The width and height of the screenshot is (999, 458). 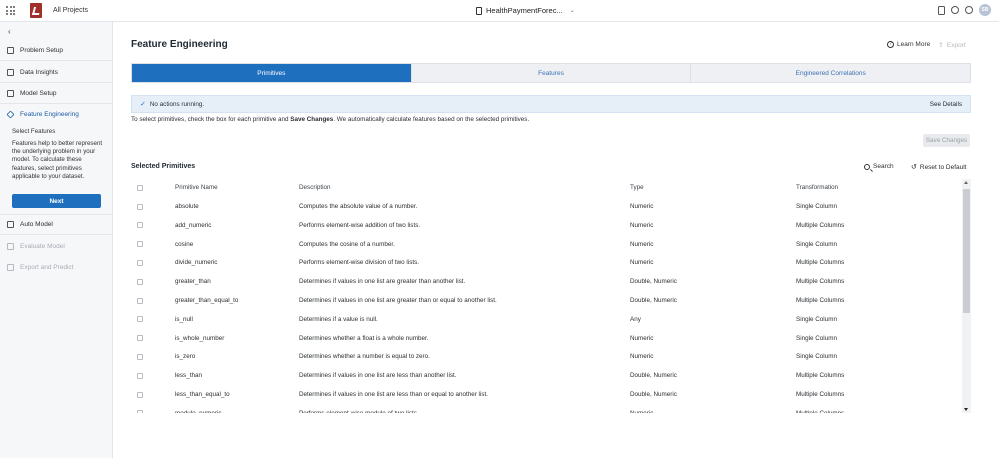 What do you see at coordinates (36, 10) in the screenshot?
I see `app-logo` at bounding box center [36, 10].